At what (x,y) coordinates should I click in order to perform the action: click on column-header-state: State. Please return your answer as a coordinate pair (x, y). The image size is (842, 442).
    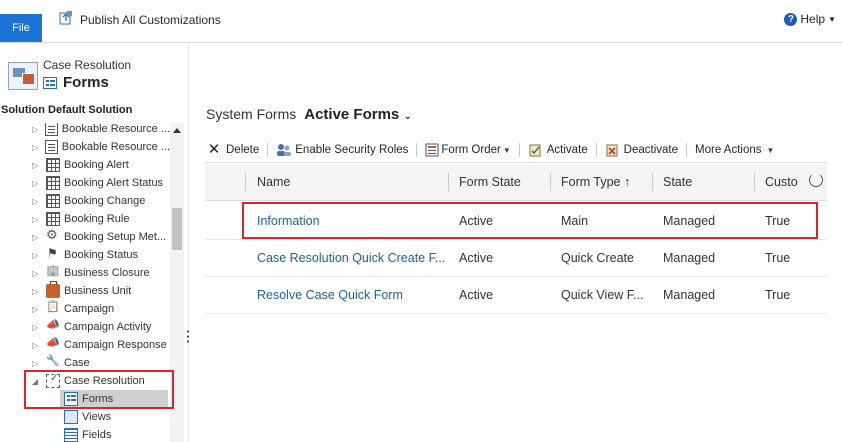
    Looking at the image, I should click on (677, 182).